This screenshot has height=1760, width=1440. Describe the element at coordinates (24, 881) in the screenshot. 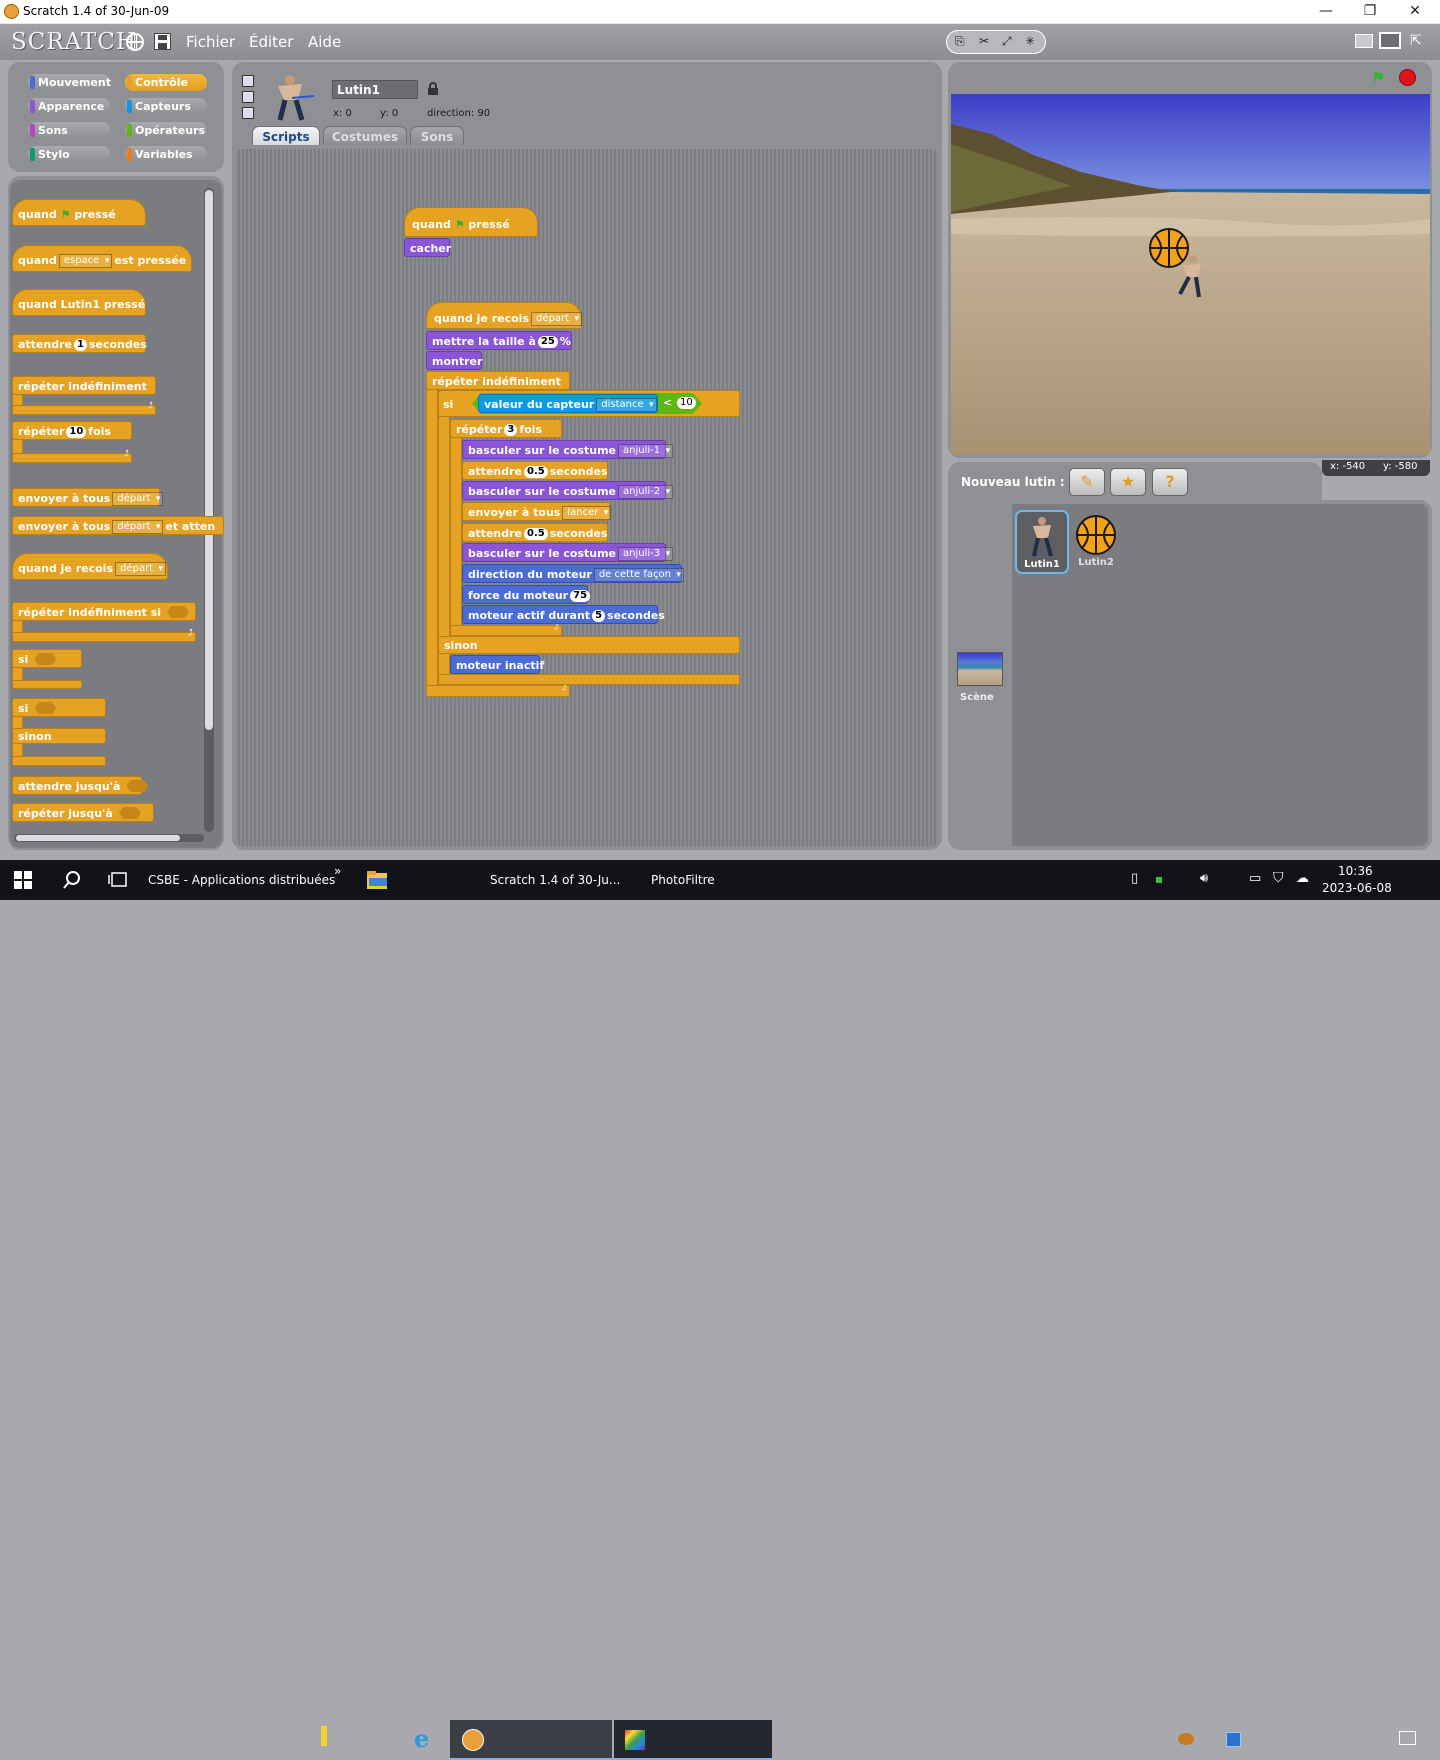

I see `windows-start-icon` at that location.